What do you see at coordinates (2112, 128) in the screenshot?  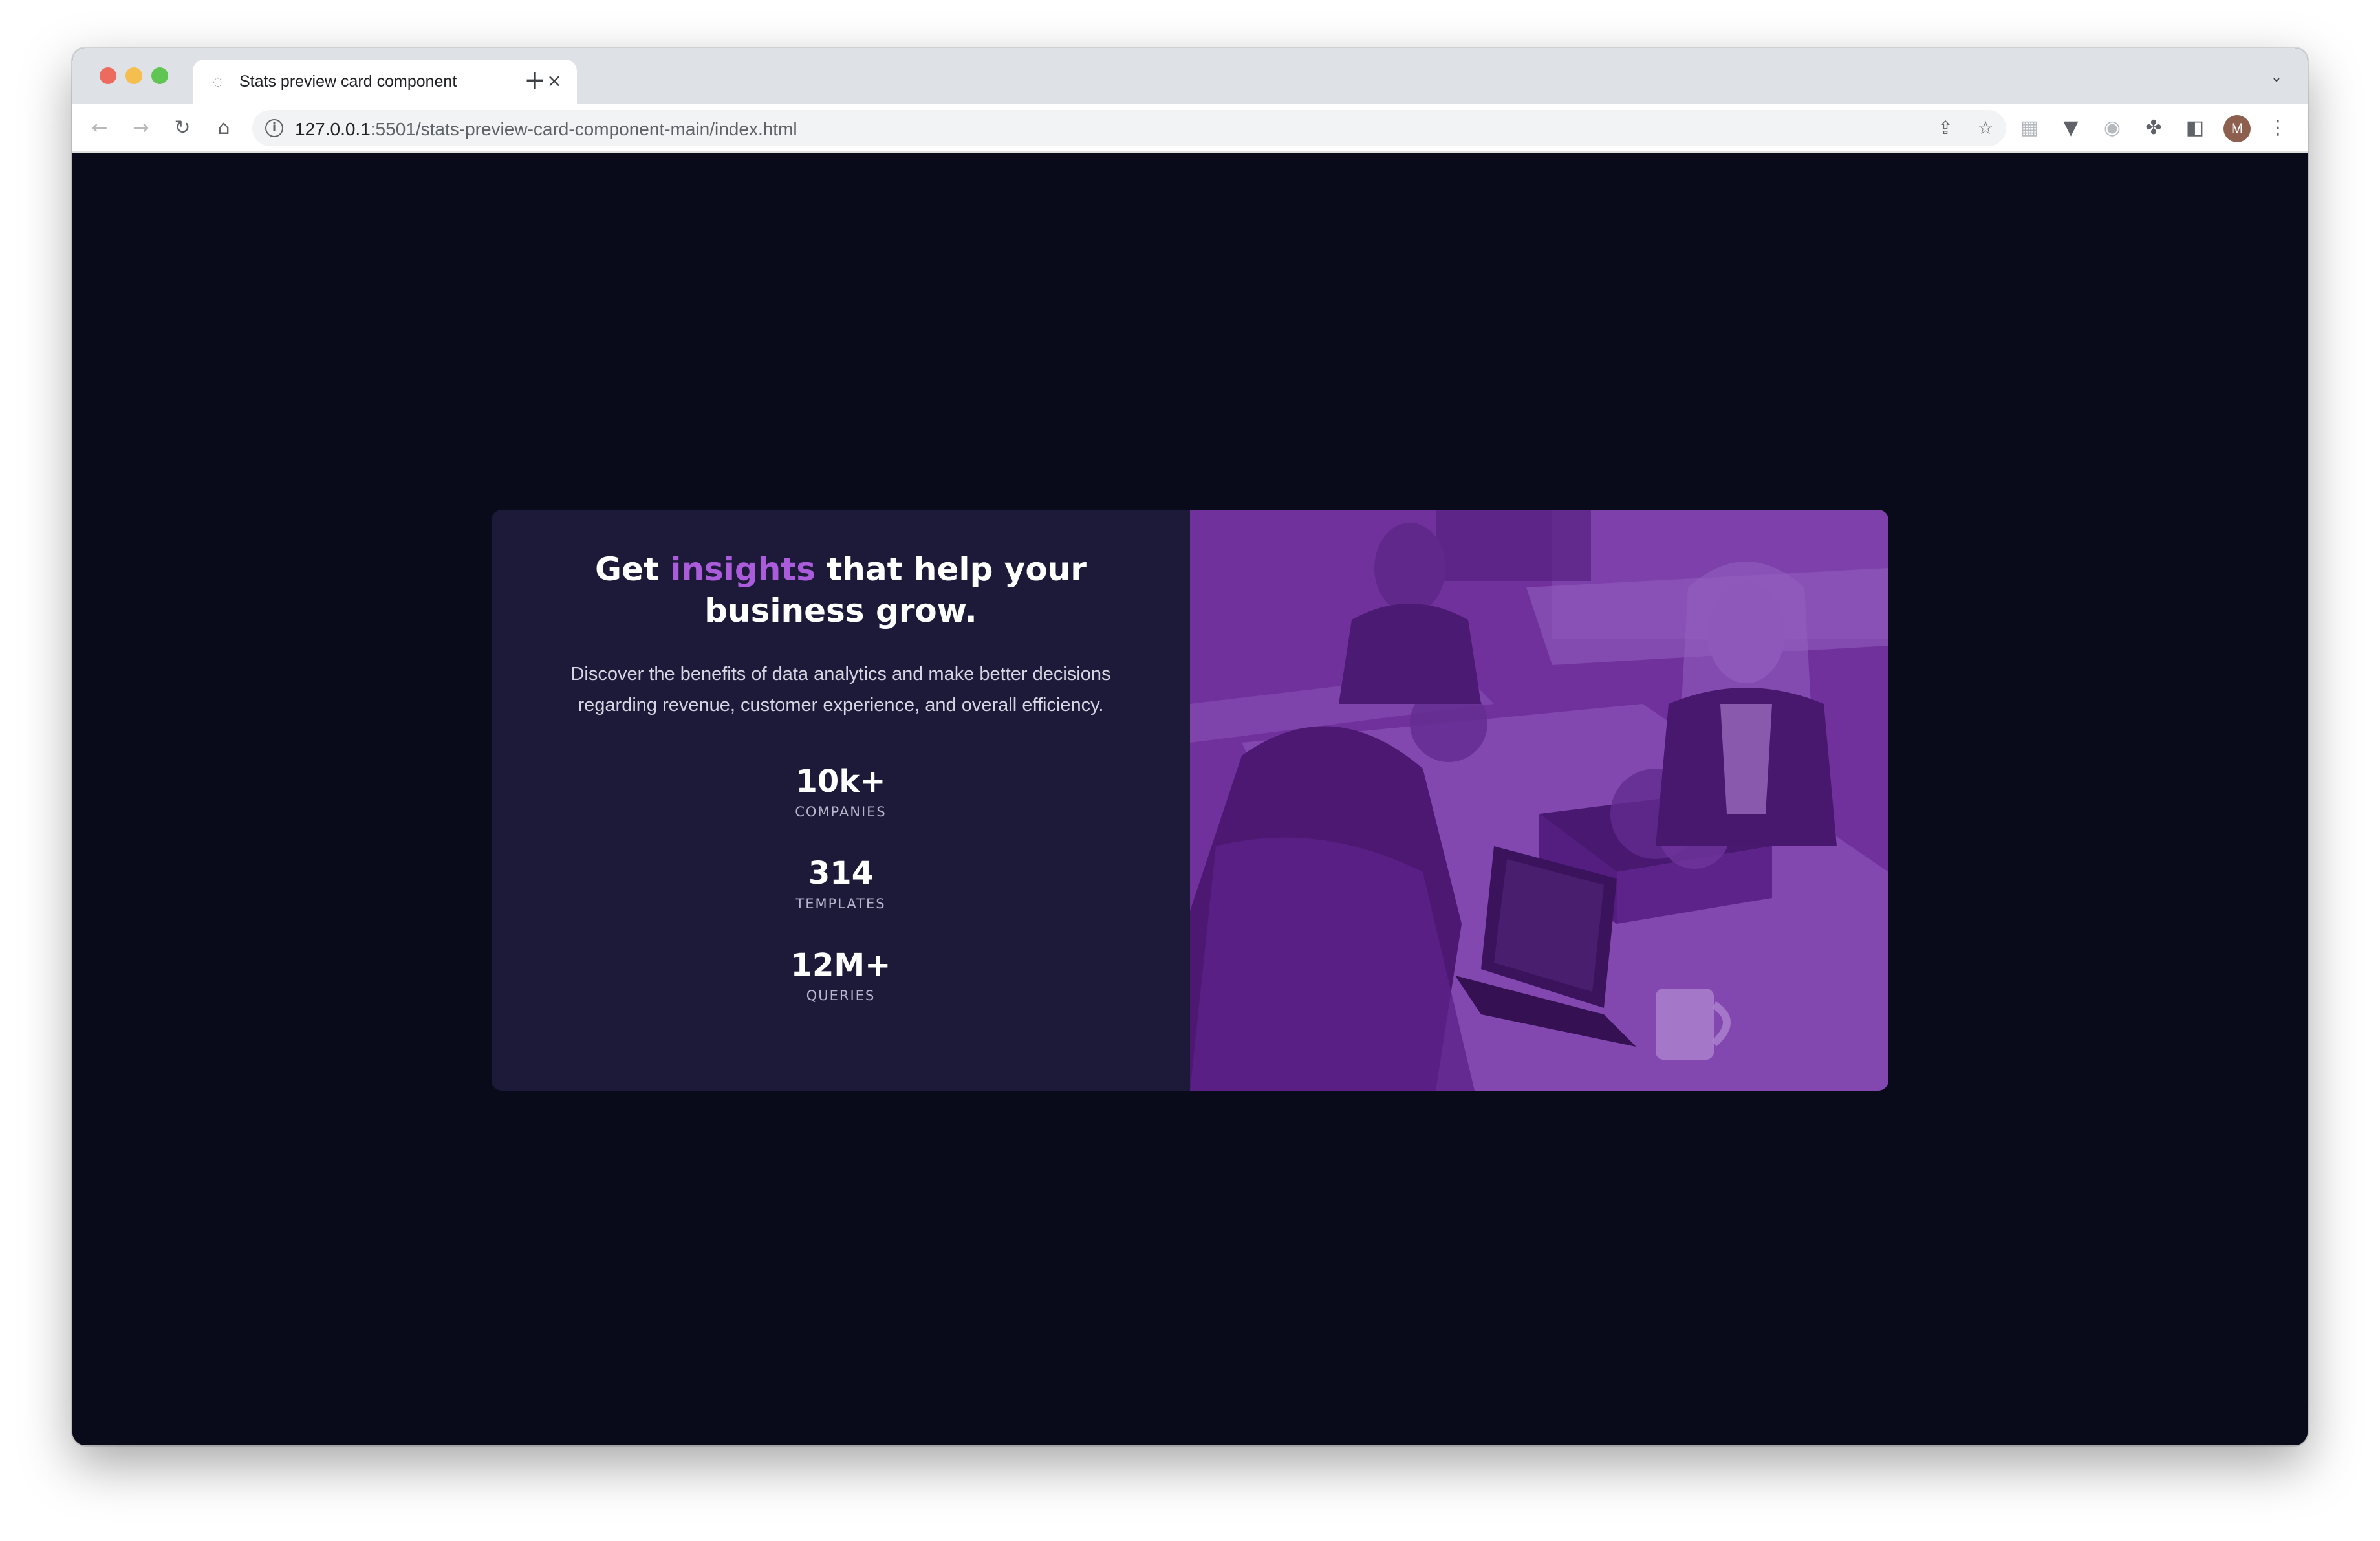 I see `extension-circle-icon: ◉` at bounding box center [2112, 128].